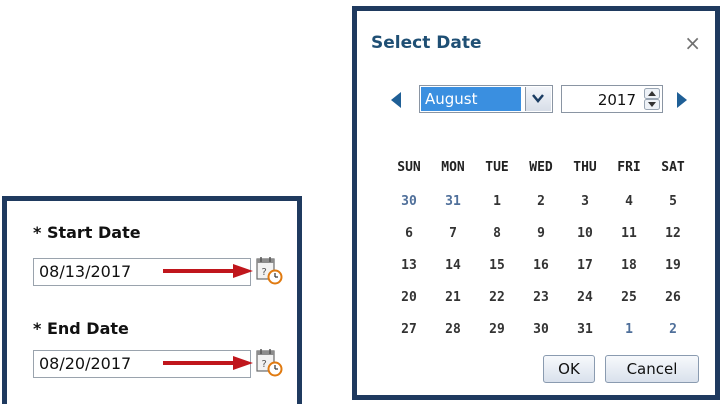  I want to click on year-value: 2017, so click(616, 100).